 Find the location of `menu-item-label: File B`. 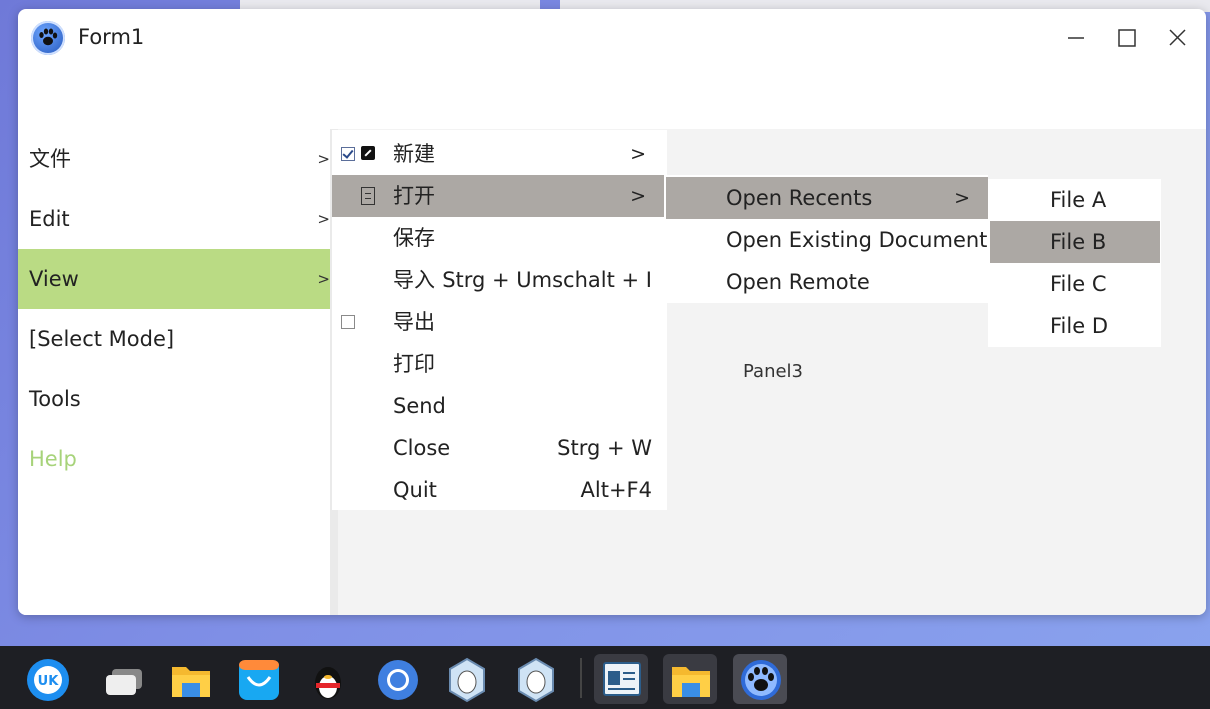

menu-item-label: File B is located at coordinates (1078, 242).